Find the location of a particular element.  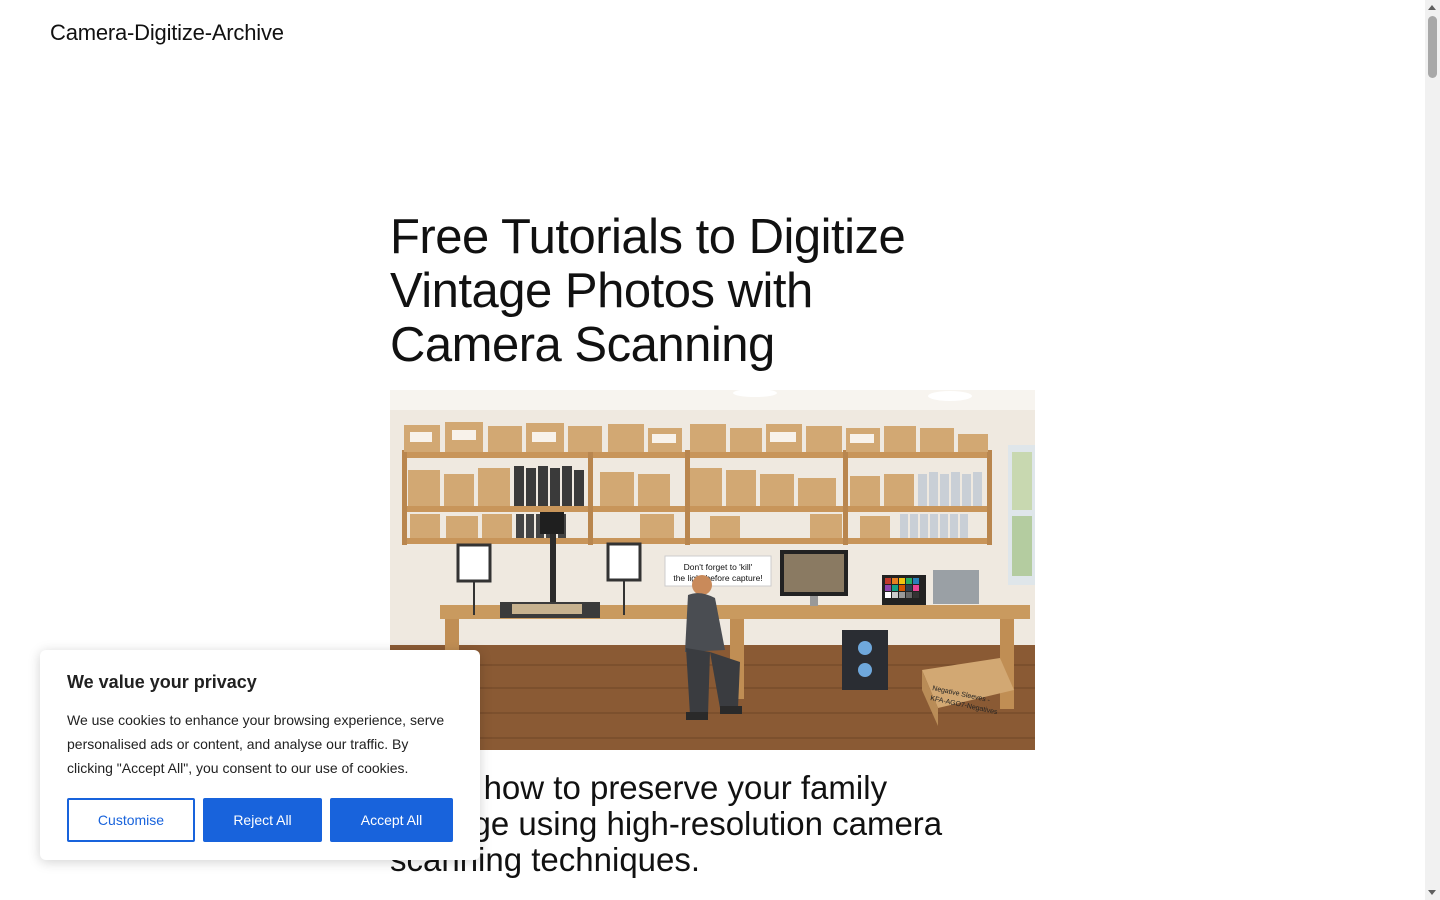

image-sign-line-2: the light before capture! is located at coordinates (717, 578).